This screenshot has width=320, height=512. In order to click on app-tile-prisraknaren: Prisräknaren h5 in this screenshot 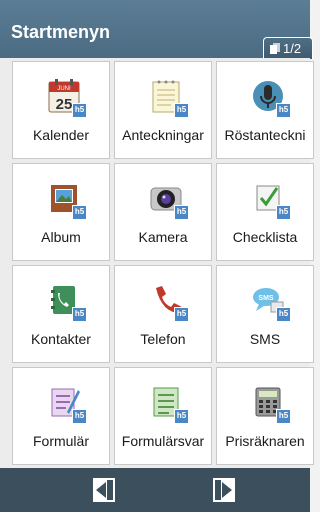, I will do `click(265, 416)`.